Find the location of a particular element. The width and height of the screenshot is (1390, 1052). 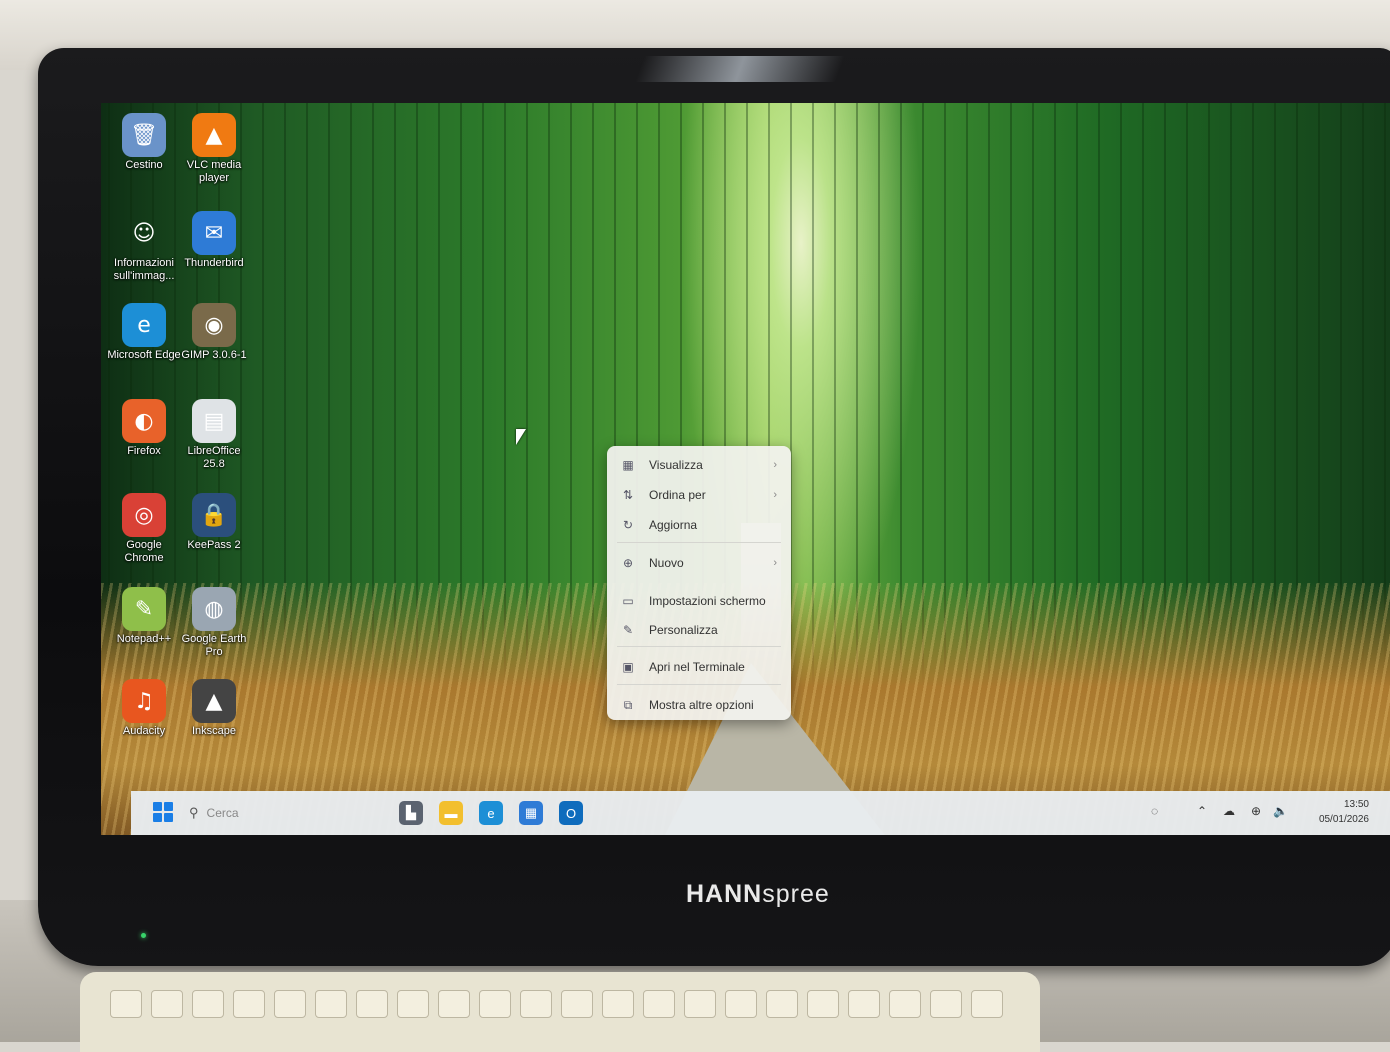

menu-item-mostra-altre-opzioni: ⧉ Mostra altre opzioni is located at coordinates (699, 705).